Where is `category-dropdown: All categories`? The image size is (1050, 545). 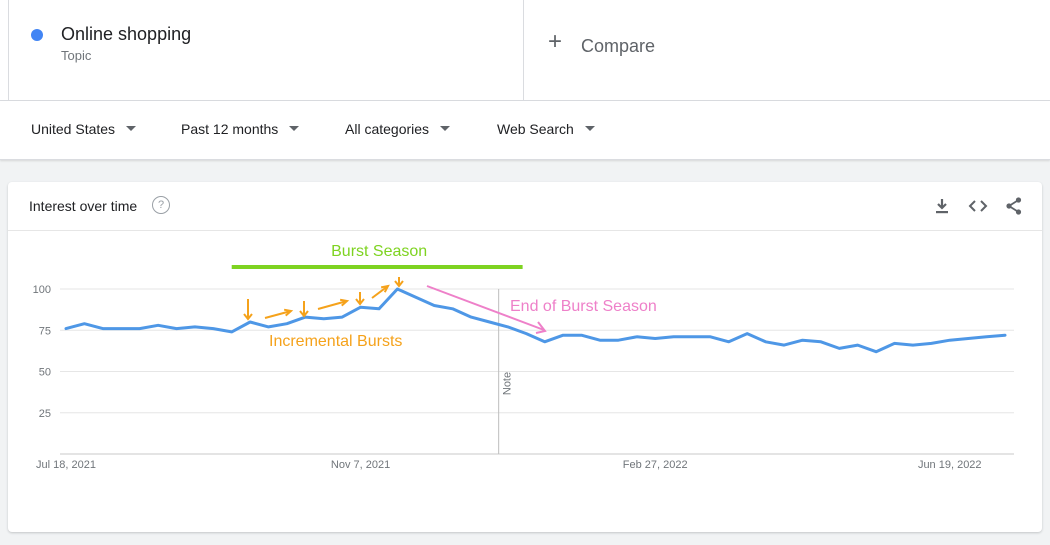
category-dropdown: All categories is located at coordinates (398, 129).